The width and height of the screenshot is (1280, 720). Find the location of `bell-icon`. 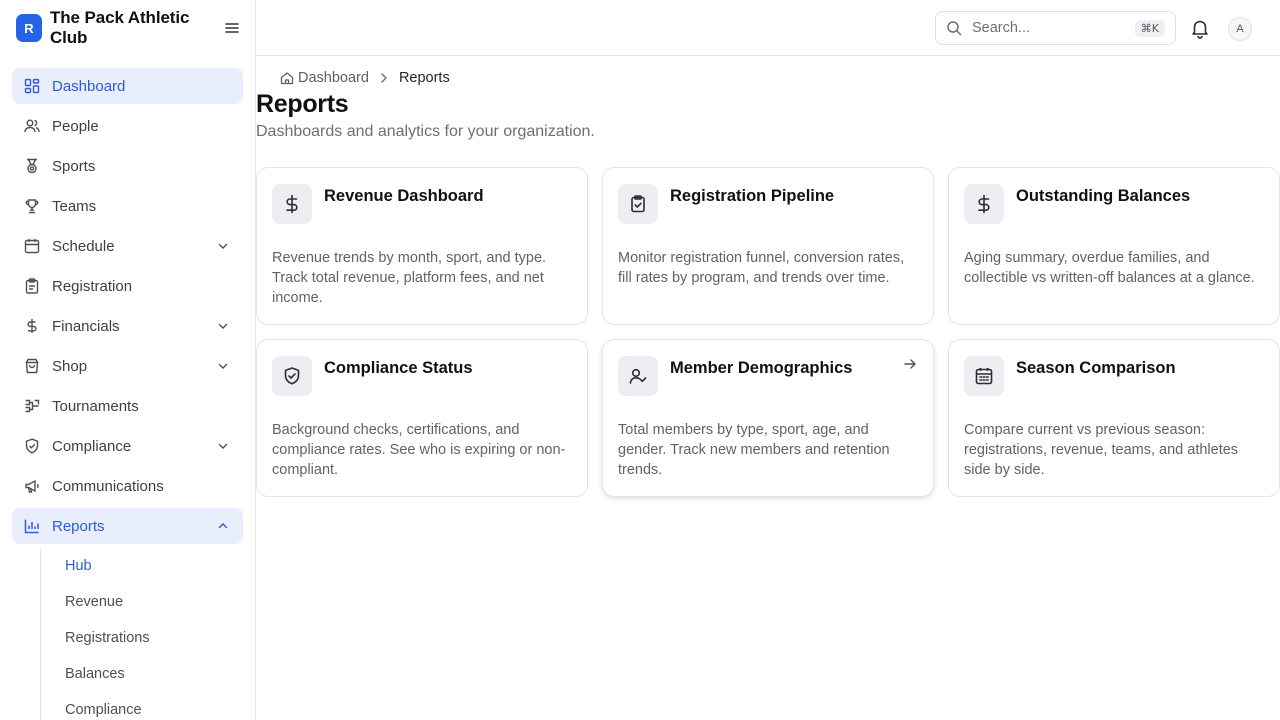

bell-icon is located at coordinates (1200, 28).